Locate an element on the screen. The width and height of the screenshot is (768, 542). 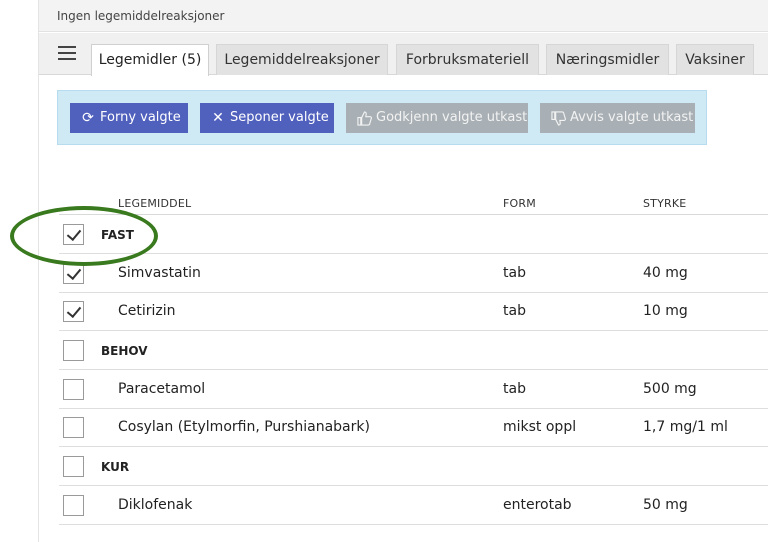
column-header-legemiddel: LEGEMIDDEL is located at coordinates (155, 203).